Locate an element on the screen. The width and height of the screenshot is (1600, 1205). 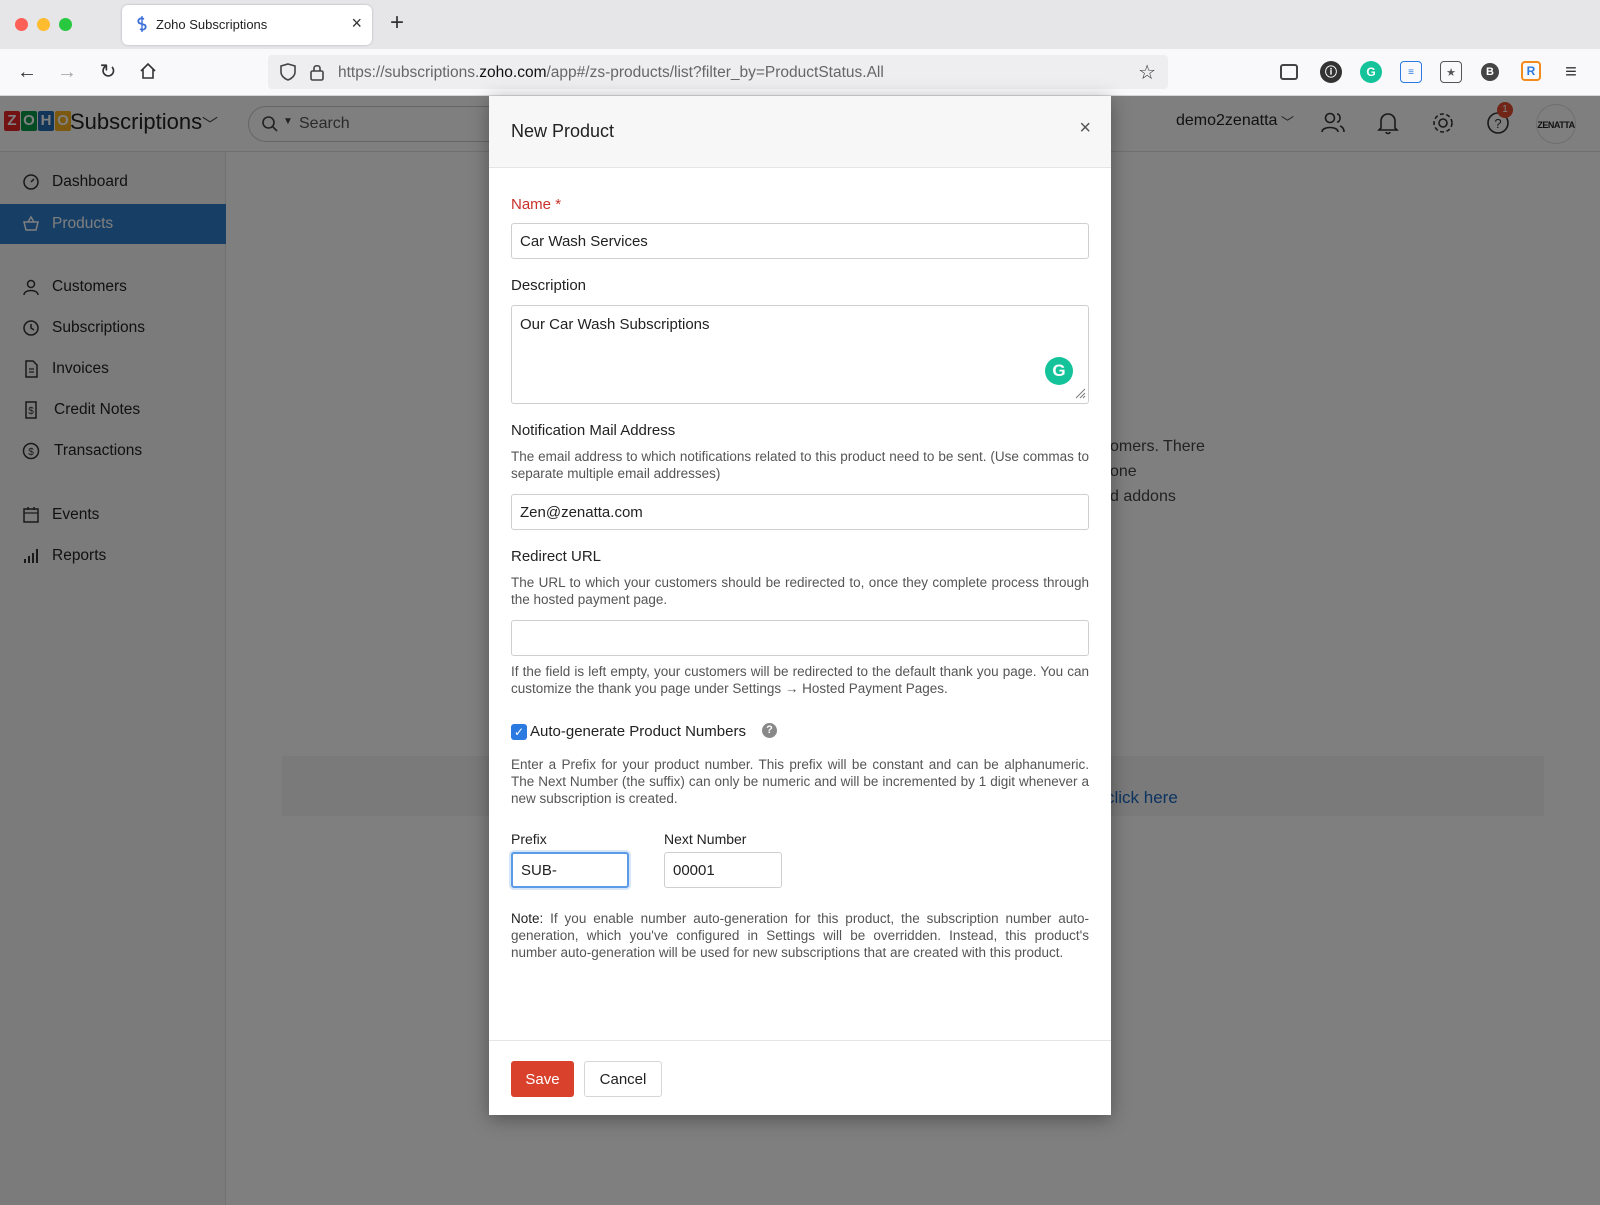
lock-icon is located at coordinates (317, 72).